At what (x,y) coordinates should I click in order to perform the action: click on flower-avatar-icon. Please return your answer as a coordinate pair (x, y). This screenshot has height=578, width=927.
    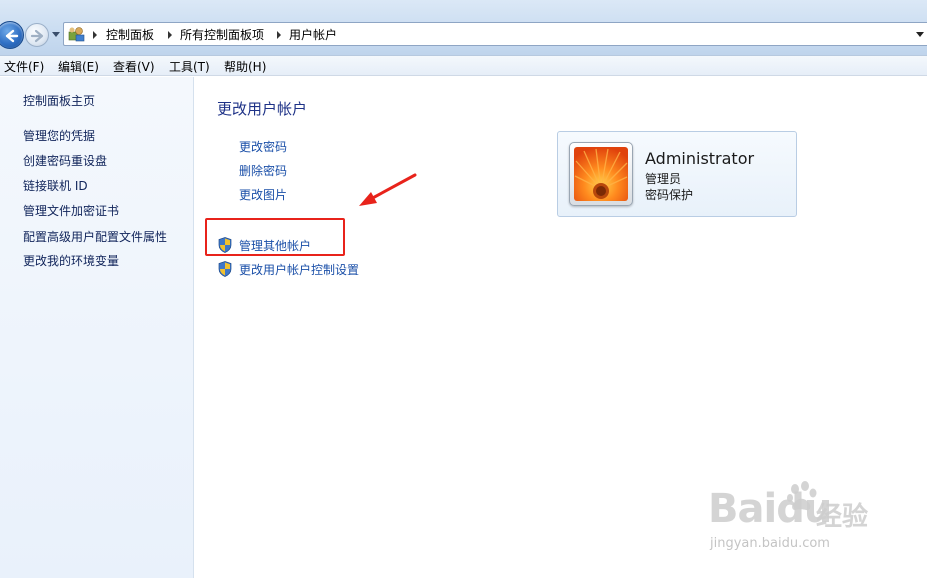
    Looking at the image, I should click on (601, 174).